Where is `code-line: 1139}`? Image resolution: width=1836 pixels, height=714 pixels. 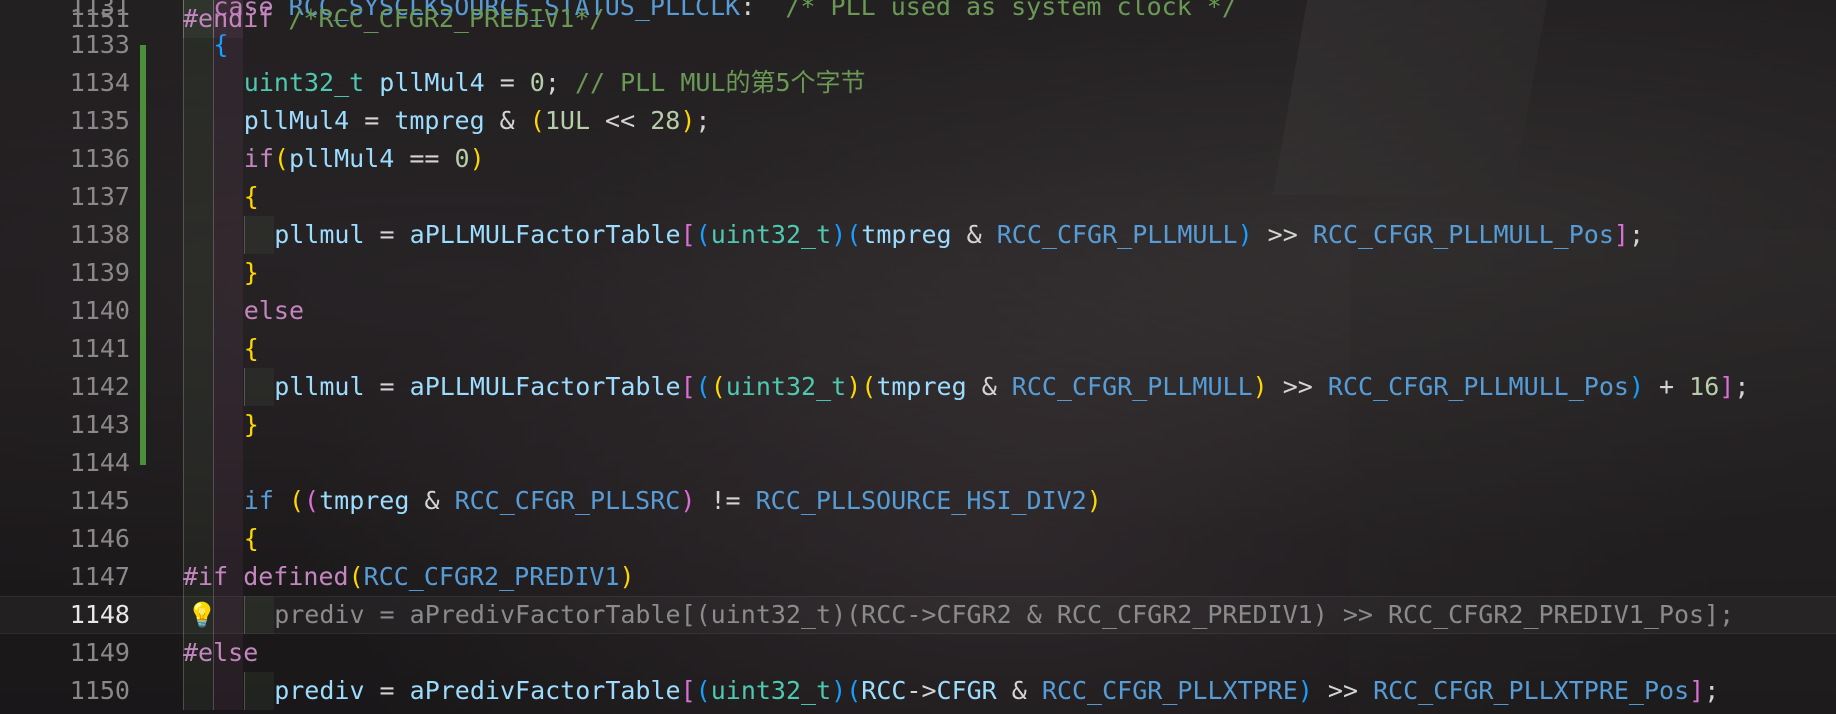
code-line: 1139} is located at coordinates (918, 273).